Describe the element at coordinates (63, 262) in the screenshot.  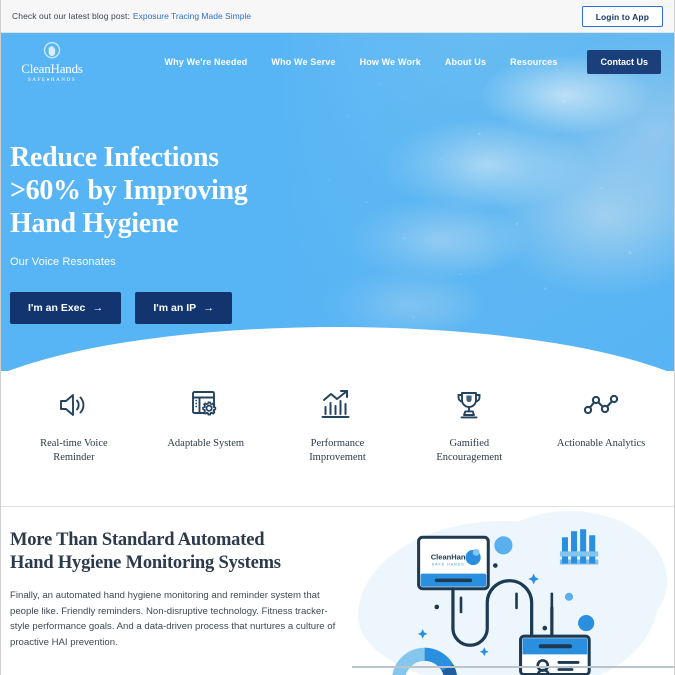
I see `hero-subtitle: Our Voice Resonates` at that location.